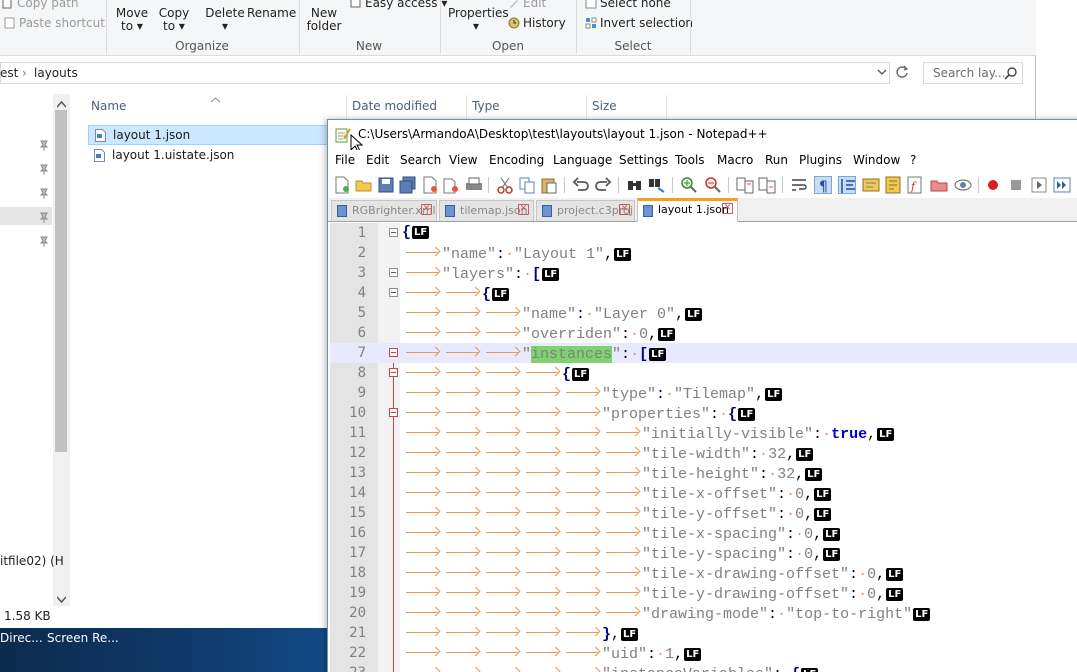 This screenshot has height=672, width=1077. What do you see at coordinates (486, 106) in the screenshot?
I see `column-header-type: Type` at bounding box center [486, 106].